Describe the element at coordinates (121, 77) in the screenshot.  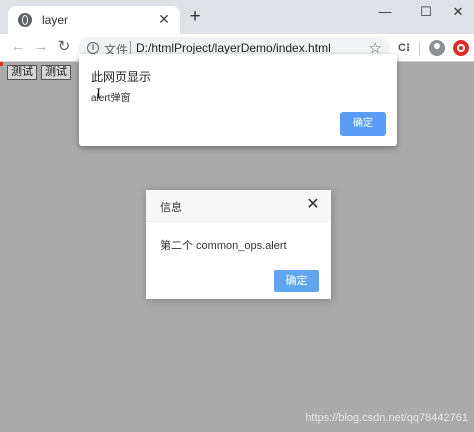
I see `alert-title: 此网页显示` at that location.